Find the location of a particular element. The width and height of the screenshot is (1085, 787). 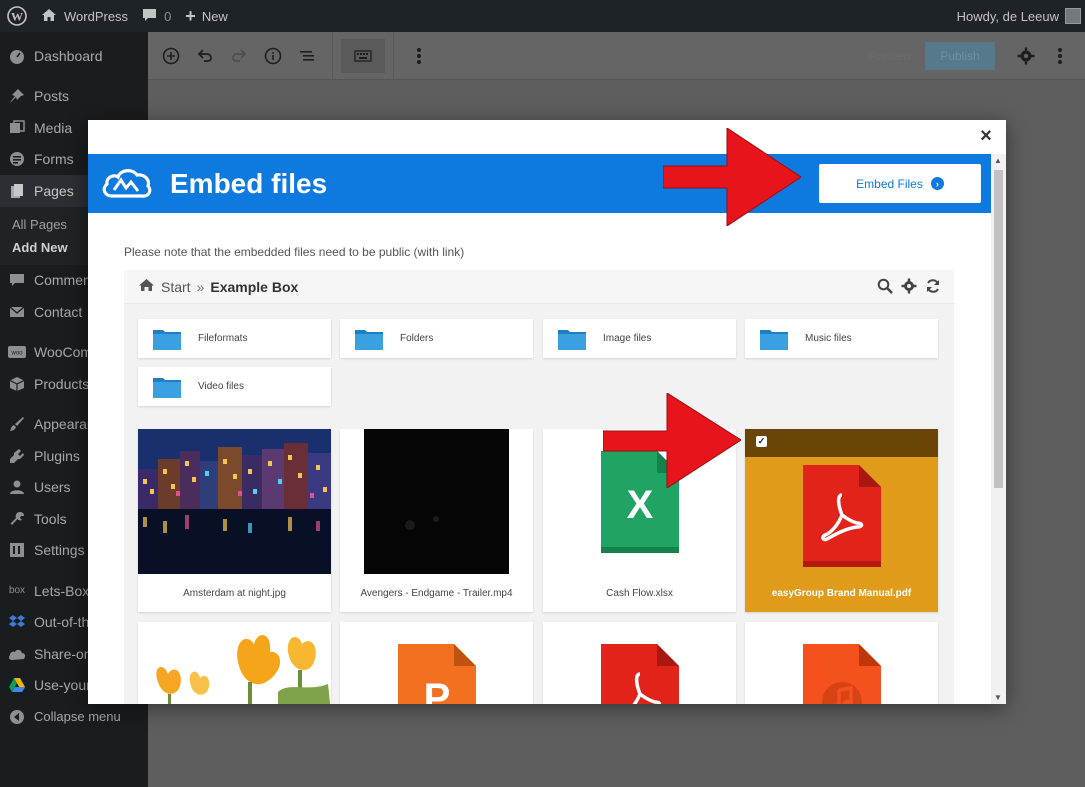

file-name: easyGroup Brand Manual.pdf is located at coordinates (841, 593).